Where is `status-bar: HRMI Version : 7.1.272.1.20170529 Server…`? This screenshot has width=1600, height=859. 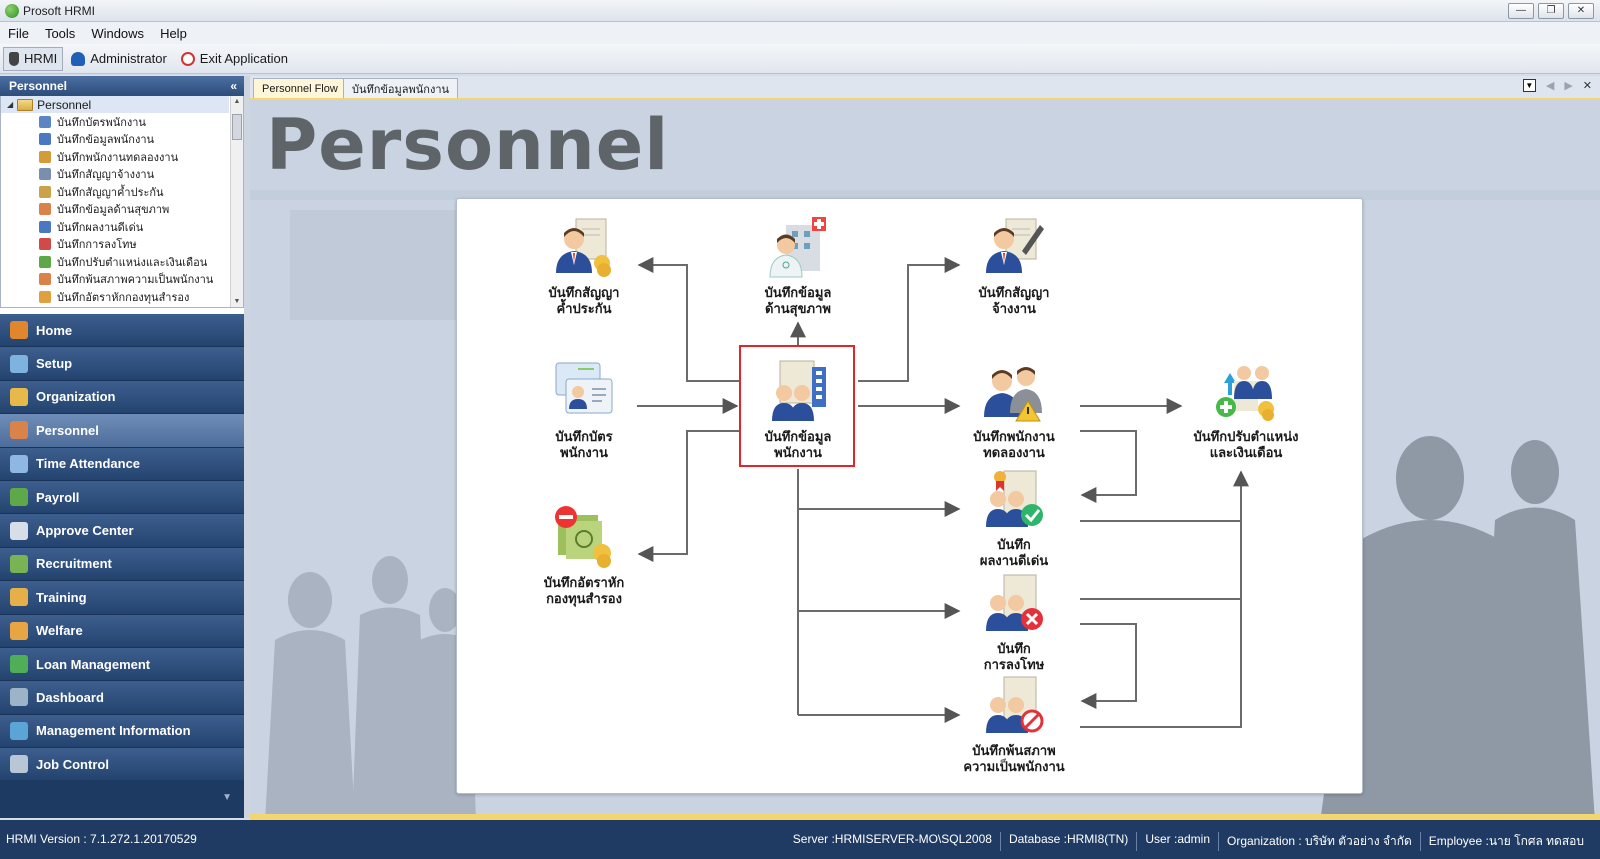
status-bar: HRMI Version : 7.1.272.1.20170529 Server… is located at coordinates (800, 839).